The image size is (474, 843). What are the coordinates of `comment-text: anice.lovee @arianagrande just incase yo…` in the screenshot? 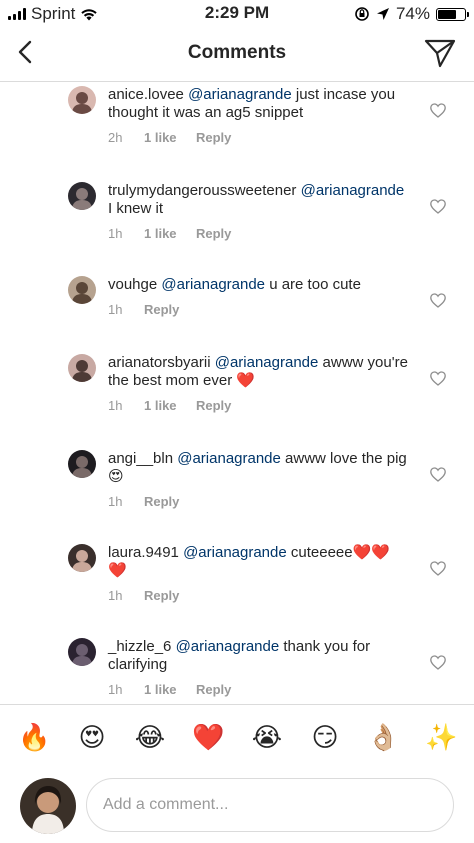 It's located at (258, 104).